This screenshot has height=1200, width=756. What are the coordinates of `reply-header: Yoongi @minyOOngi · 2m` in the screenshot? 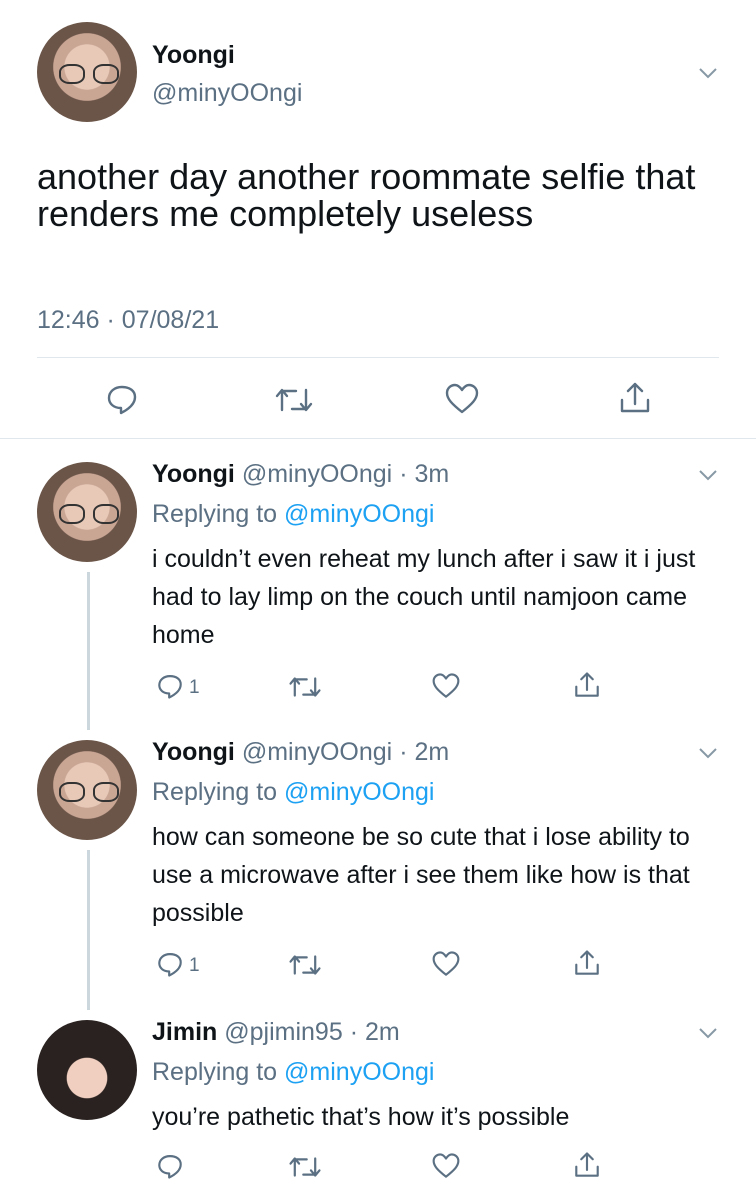 It's located at (300, 752).